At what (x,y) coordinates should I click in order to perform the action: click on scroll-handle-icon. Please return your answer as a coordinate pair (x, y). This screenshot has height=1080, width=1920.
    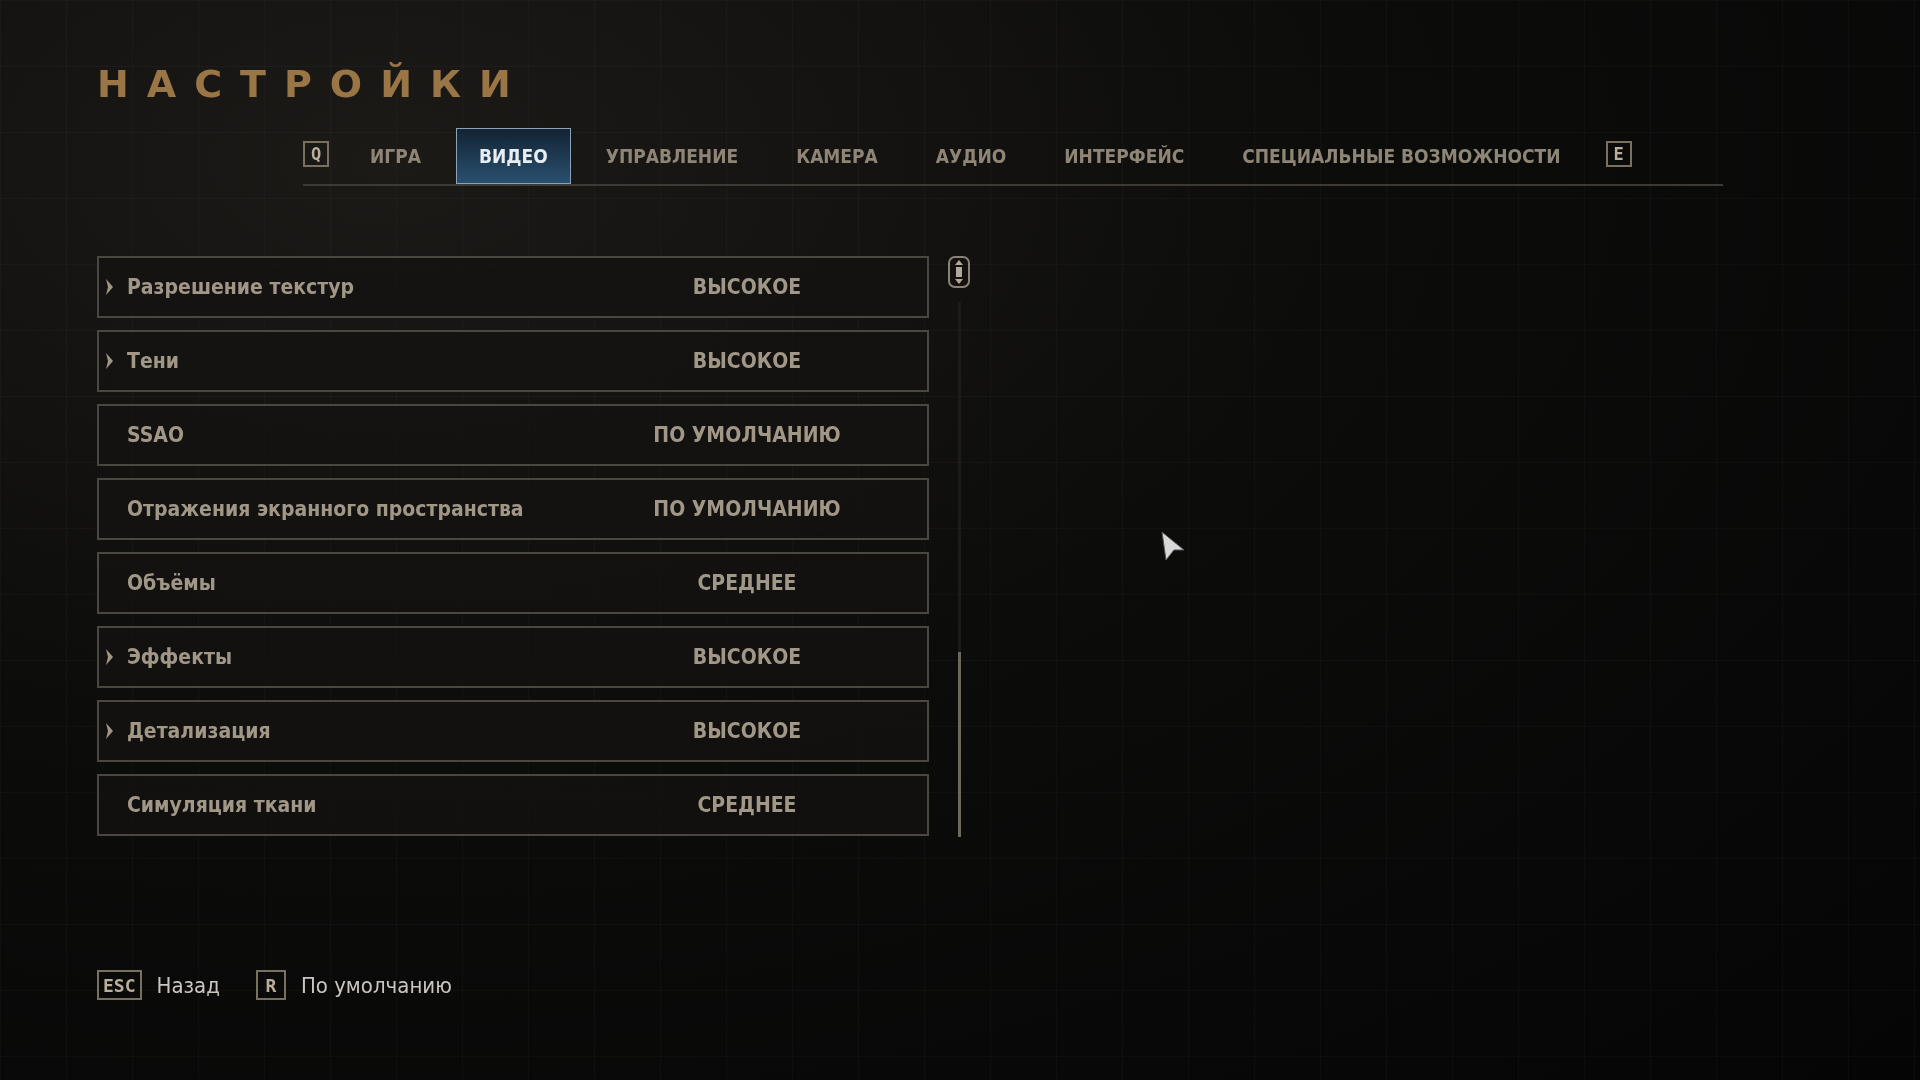
    Looking at the image, I should click on (959, 272).